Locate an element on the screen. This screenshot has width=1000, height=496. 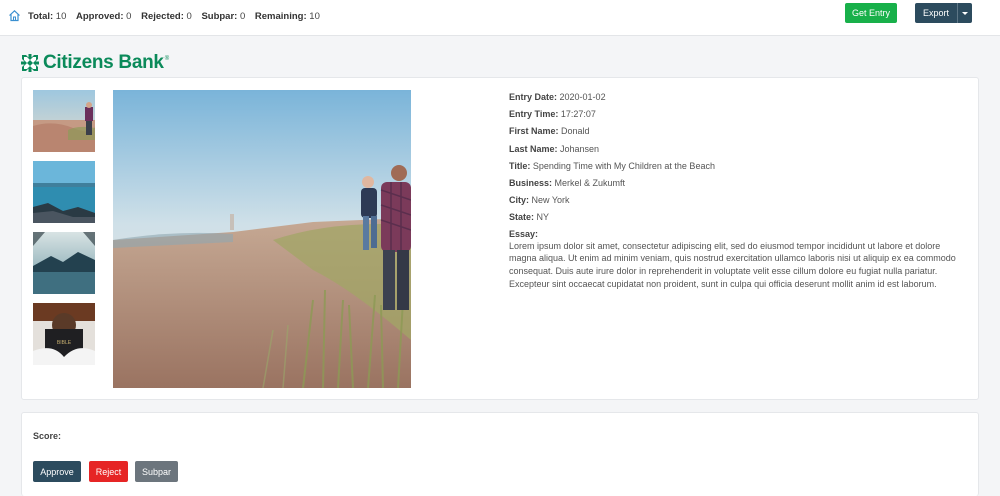
essay-label: Essay: is located at coordinates (524, 233).